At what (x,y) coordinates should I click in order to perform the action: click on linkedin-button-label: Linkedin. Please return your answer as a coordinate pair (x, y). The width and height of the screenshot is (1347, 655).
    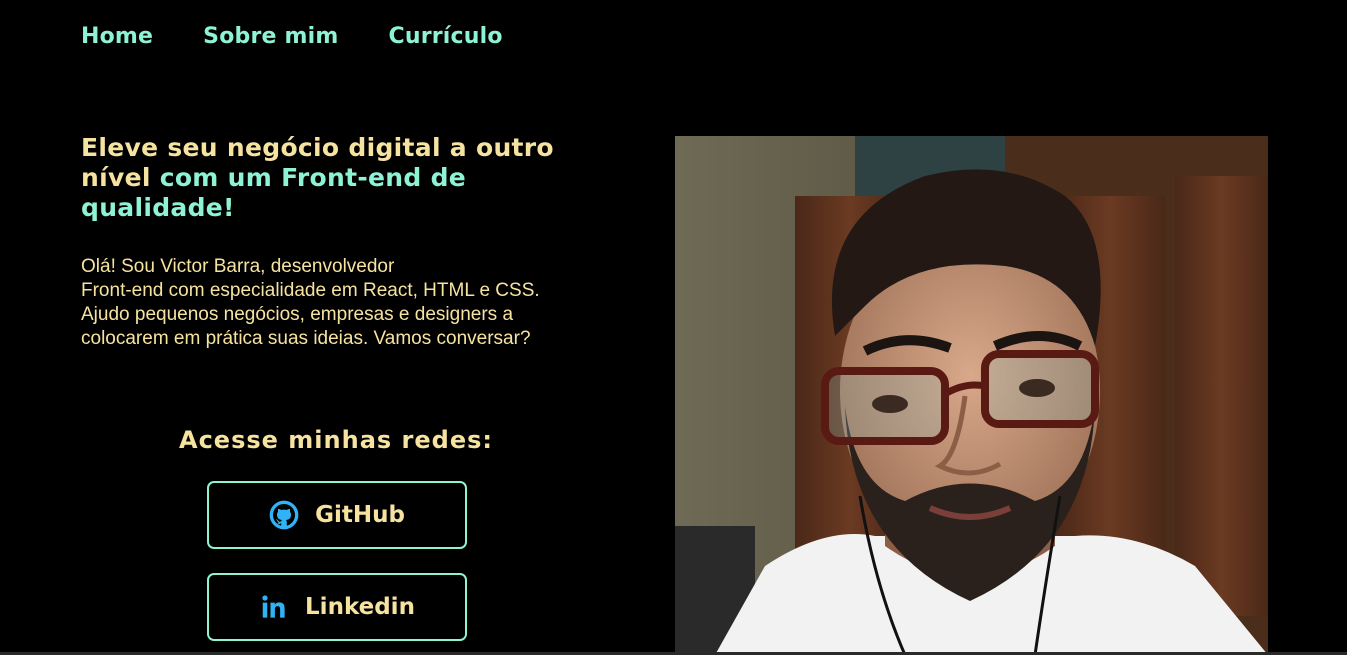
    Looking at the image, I should click on (360, 607).